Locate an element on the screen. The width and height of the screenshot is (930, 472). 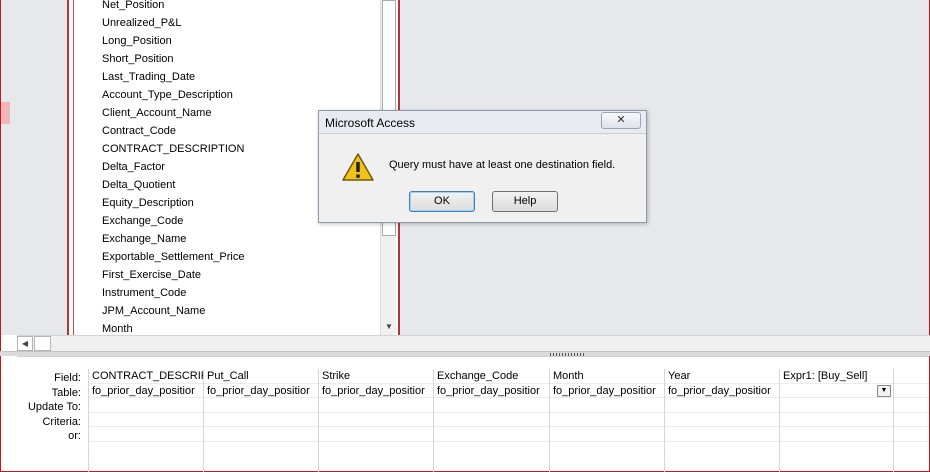
field-list-item: Exportable_Settlement_Price is located at coordinates (242, 257).